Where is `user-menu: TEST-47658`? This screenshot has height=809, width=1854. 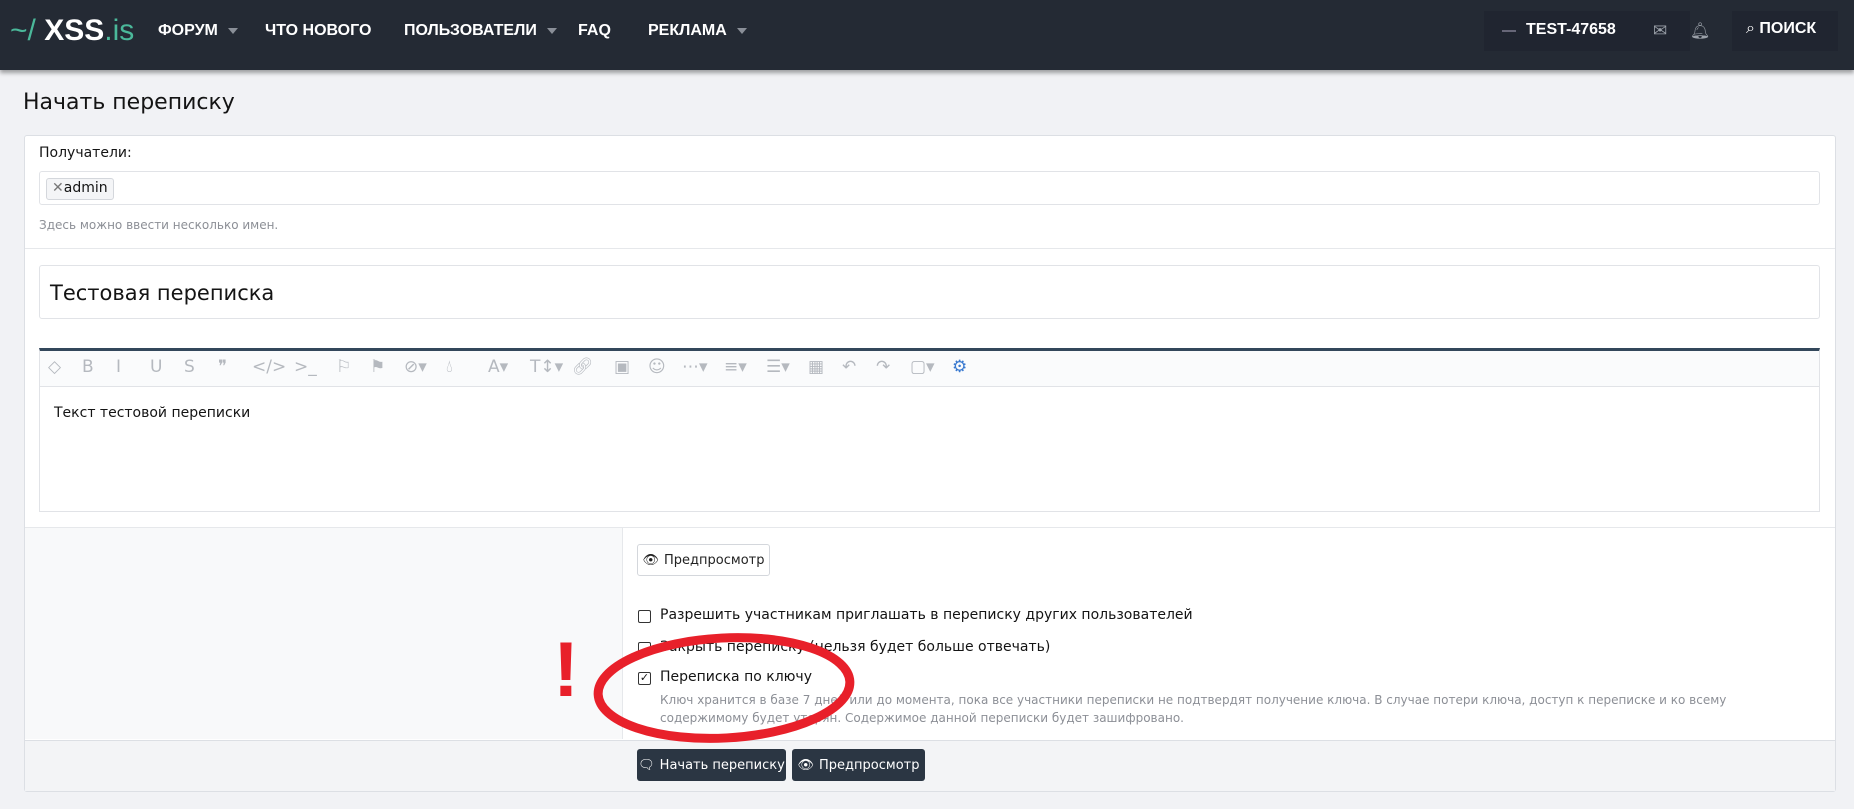
user-menu: TEST-47658 is located at coordinates (1557, 31).